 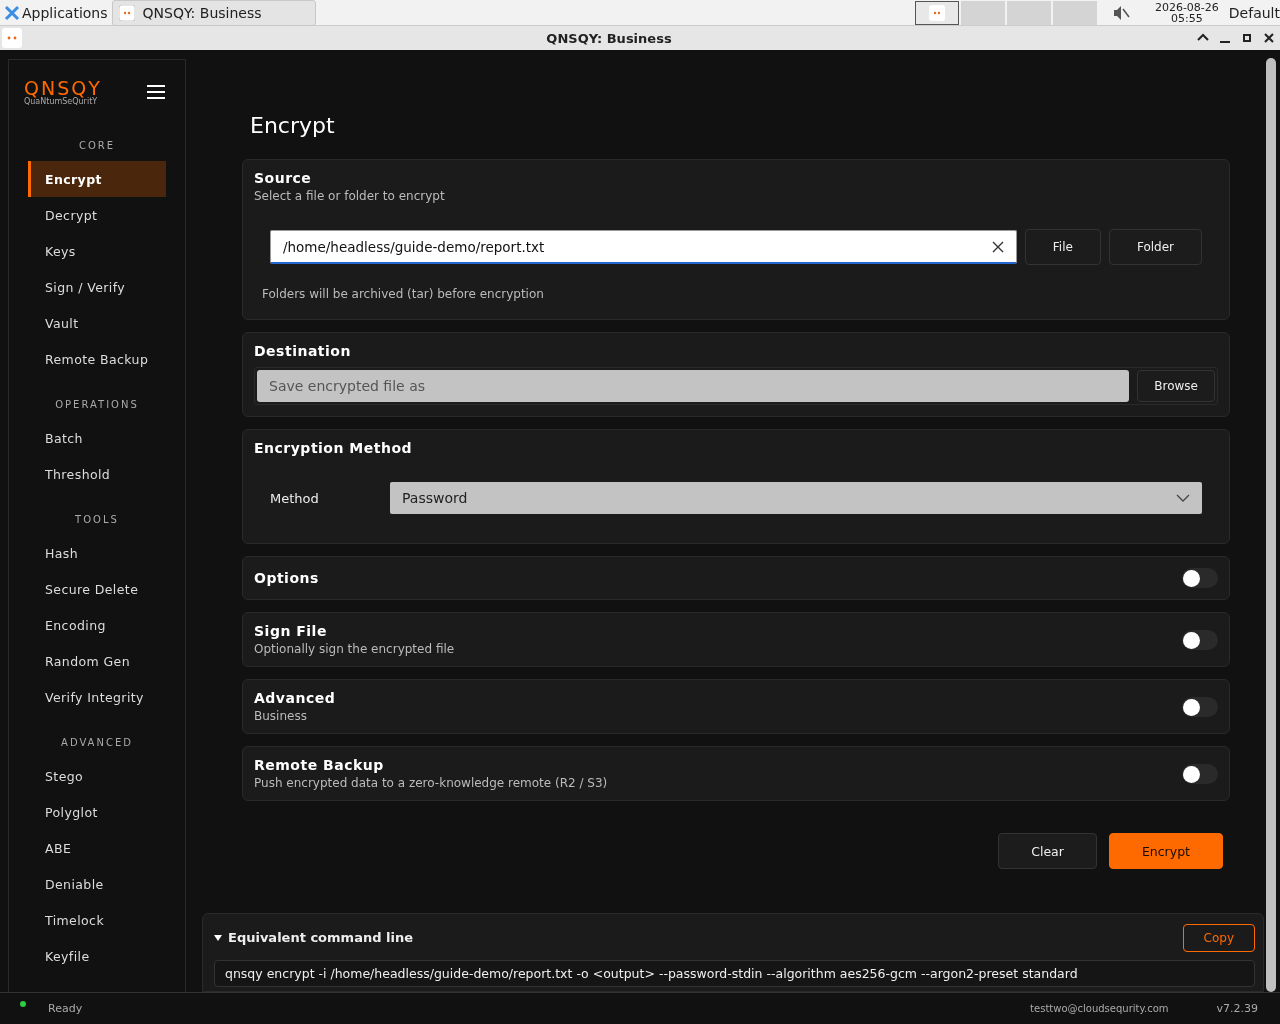 What do you see at coordinates (97, 742) in the screenshot?
I see `section-heading: ADVANCED` at bounding box center [97, 742].